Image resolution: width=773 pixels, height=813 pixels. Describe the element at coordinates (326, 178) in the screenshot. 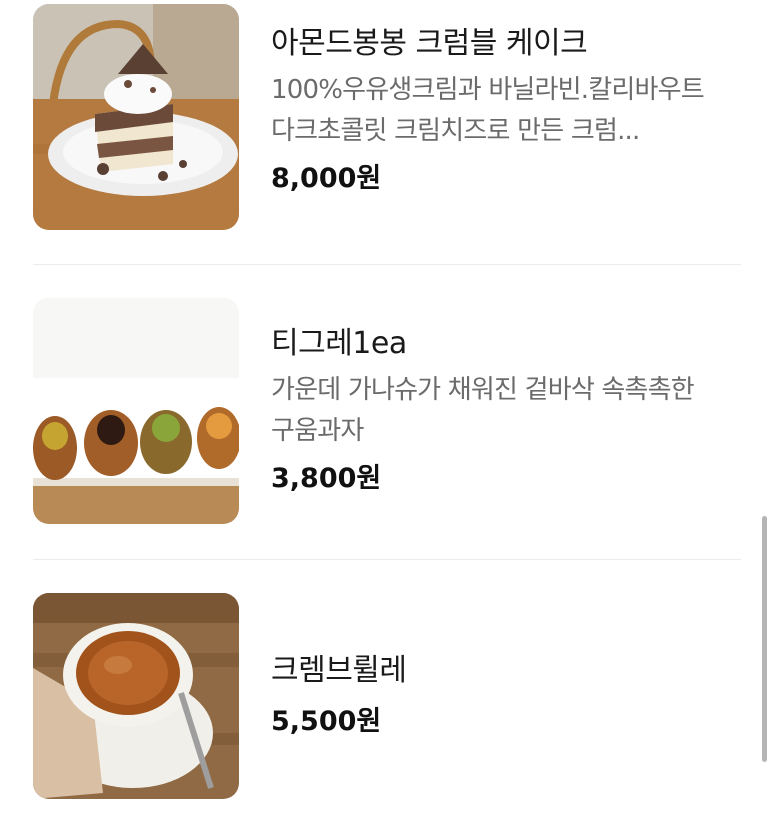

I see `menu-item-price: 8,000원` at that location.